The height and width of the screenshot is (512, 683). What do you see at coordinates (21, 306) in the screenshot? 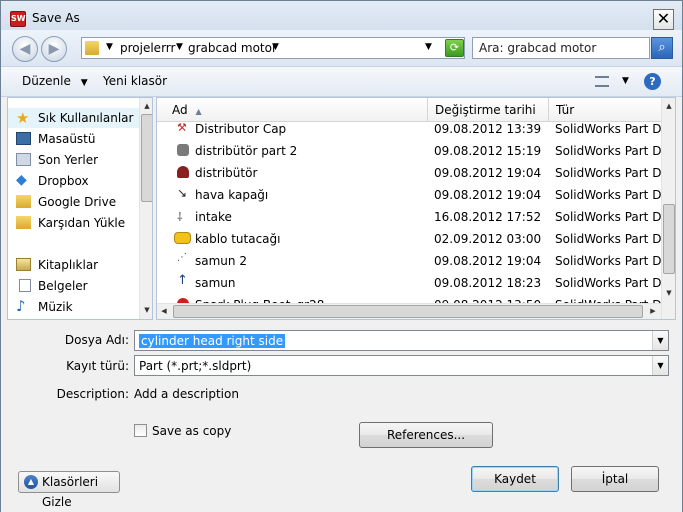
I see `music-icon: ♪` at bounding box center [21, 306].